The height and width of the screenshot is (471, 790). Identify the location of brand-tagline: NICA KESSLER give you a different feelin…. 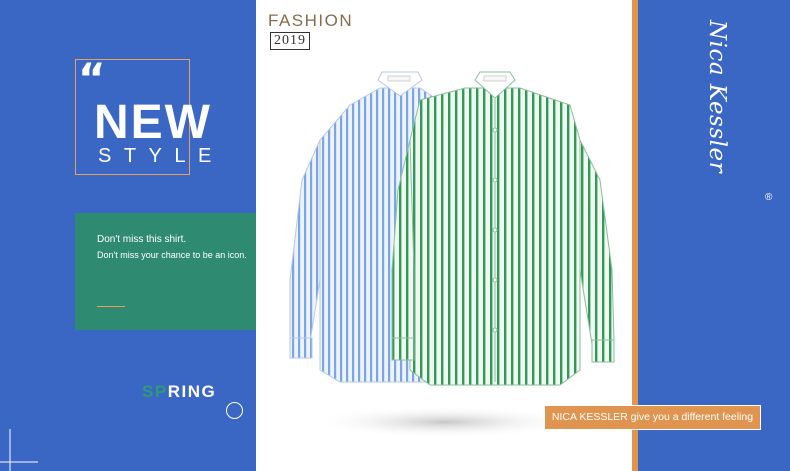
(652, 417).